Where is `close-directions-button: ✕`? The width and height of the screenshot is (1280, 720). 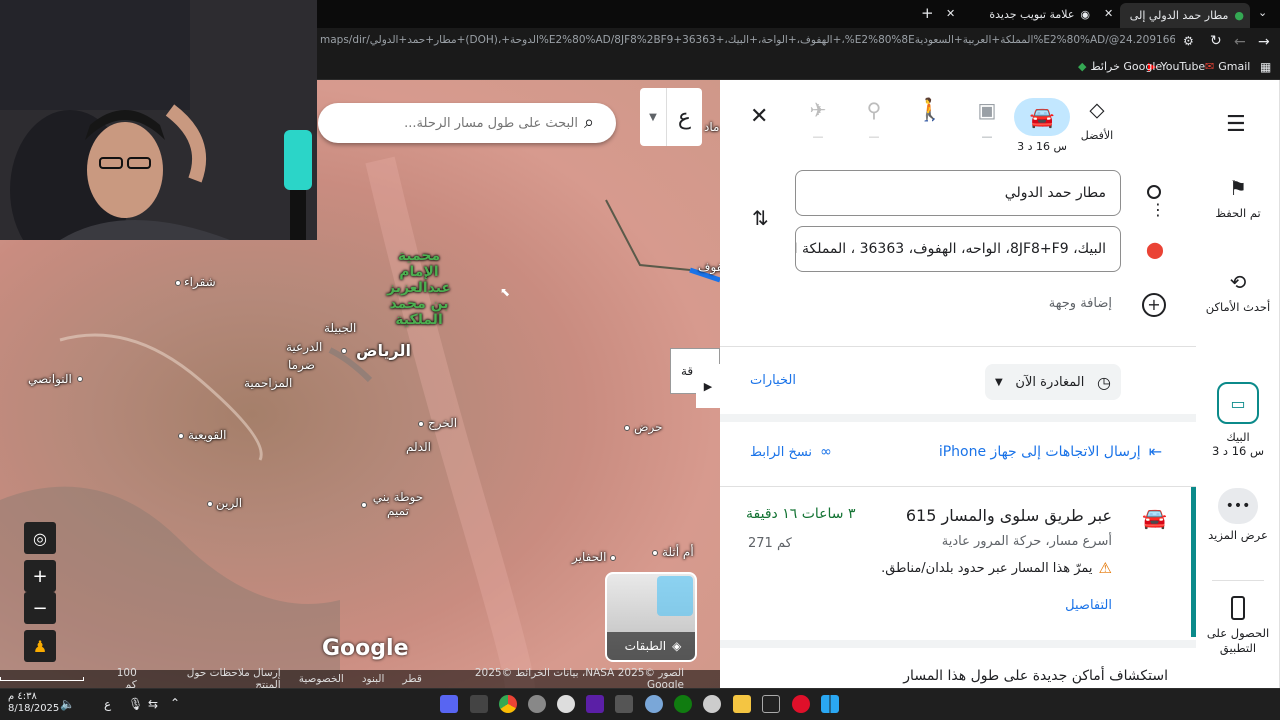 close-directions-button: ✕ is located at coordinates (759, 116).